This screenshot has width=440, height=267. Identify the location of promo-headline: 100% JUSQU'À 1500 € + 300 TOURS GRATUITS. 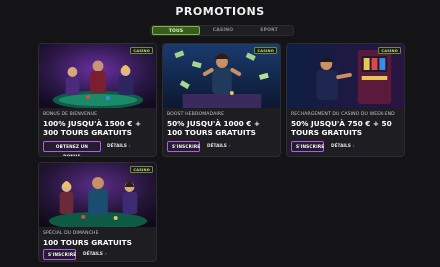
(99, 128).